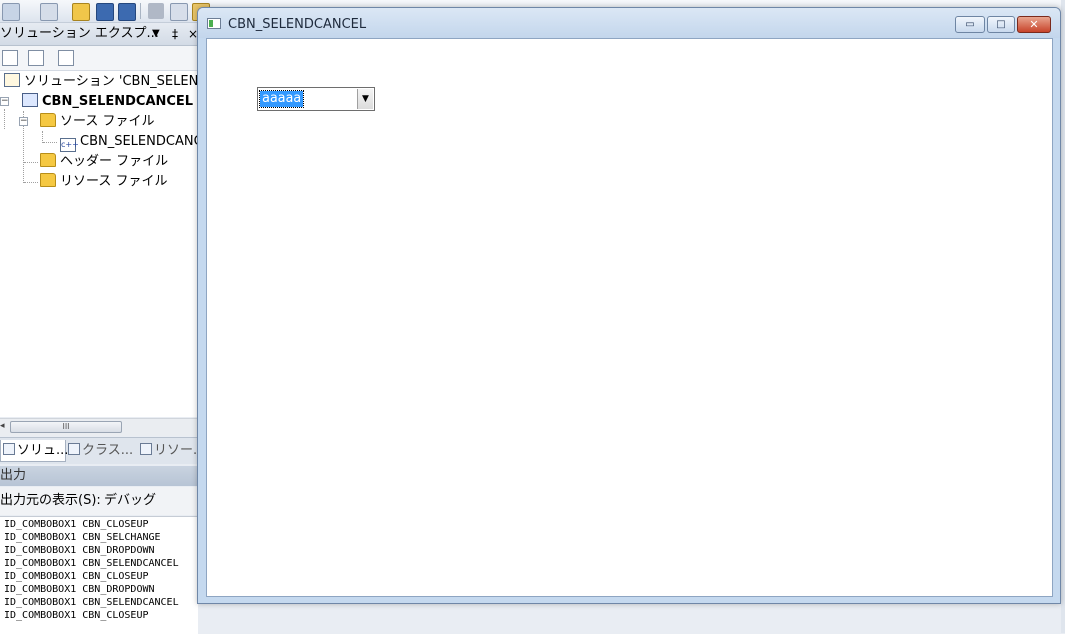  Describe the element at coordinates (105, 12) in the screenshot. I see `save-icon` at that location.